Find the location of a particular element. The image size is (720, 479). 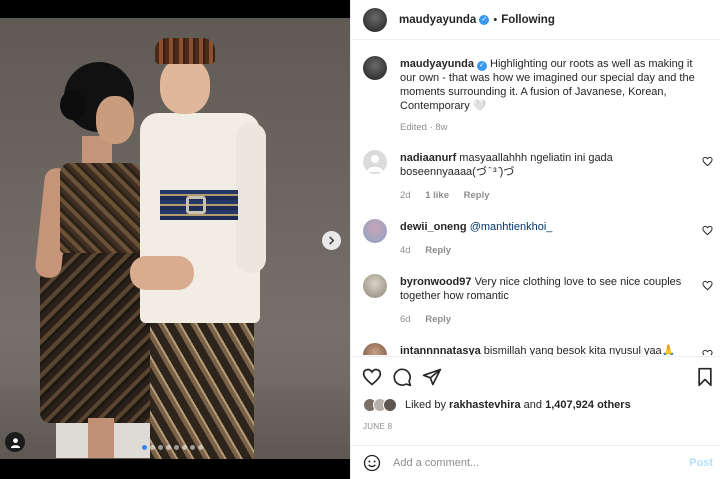

caption-avatar is located at coordinates (375, 68).